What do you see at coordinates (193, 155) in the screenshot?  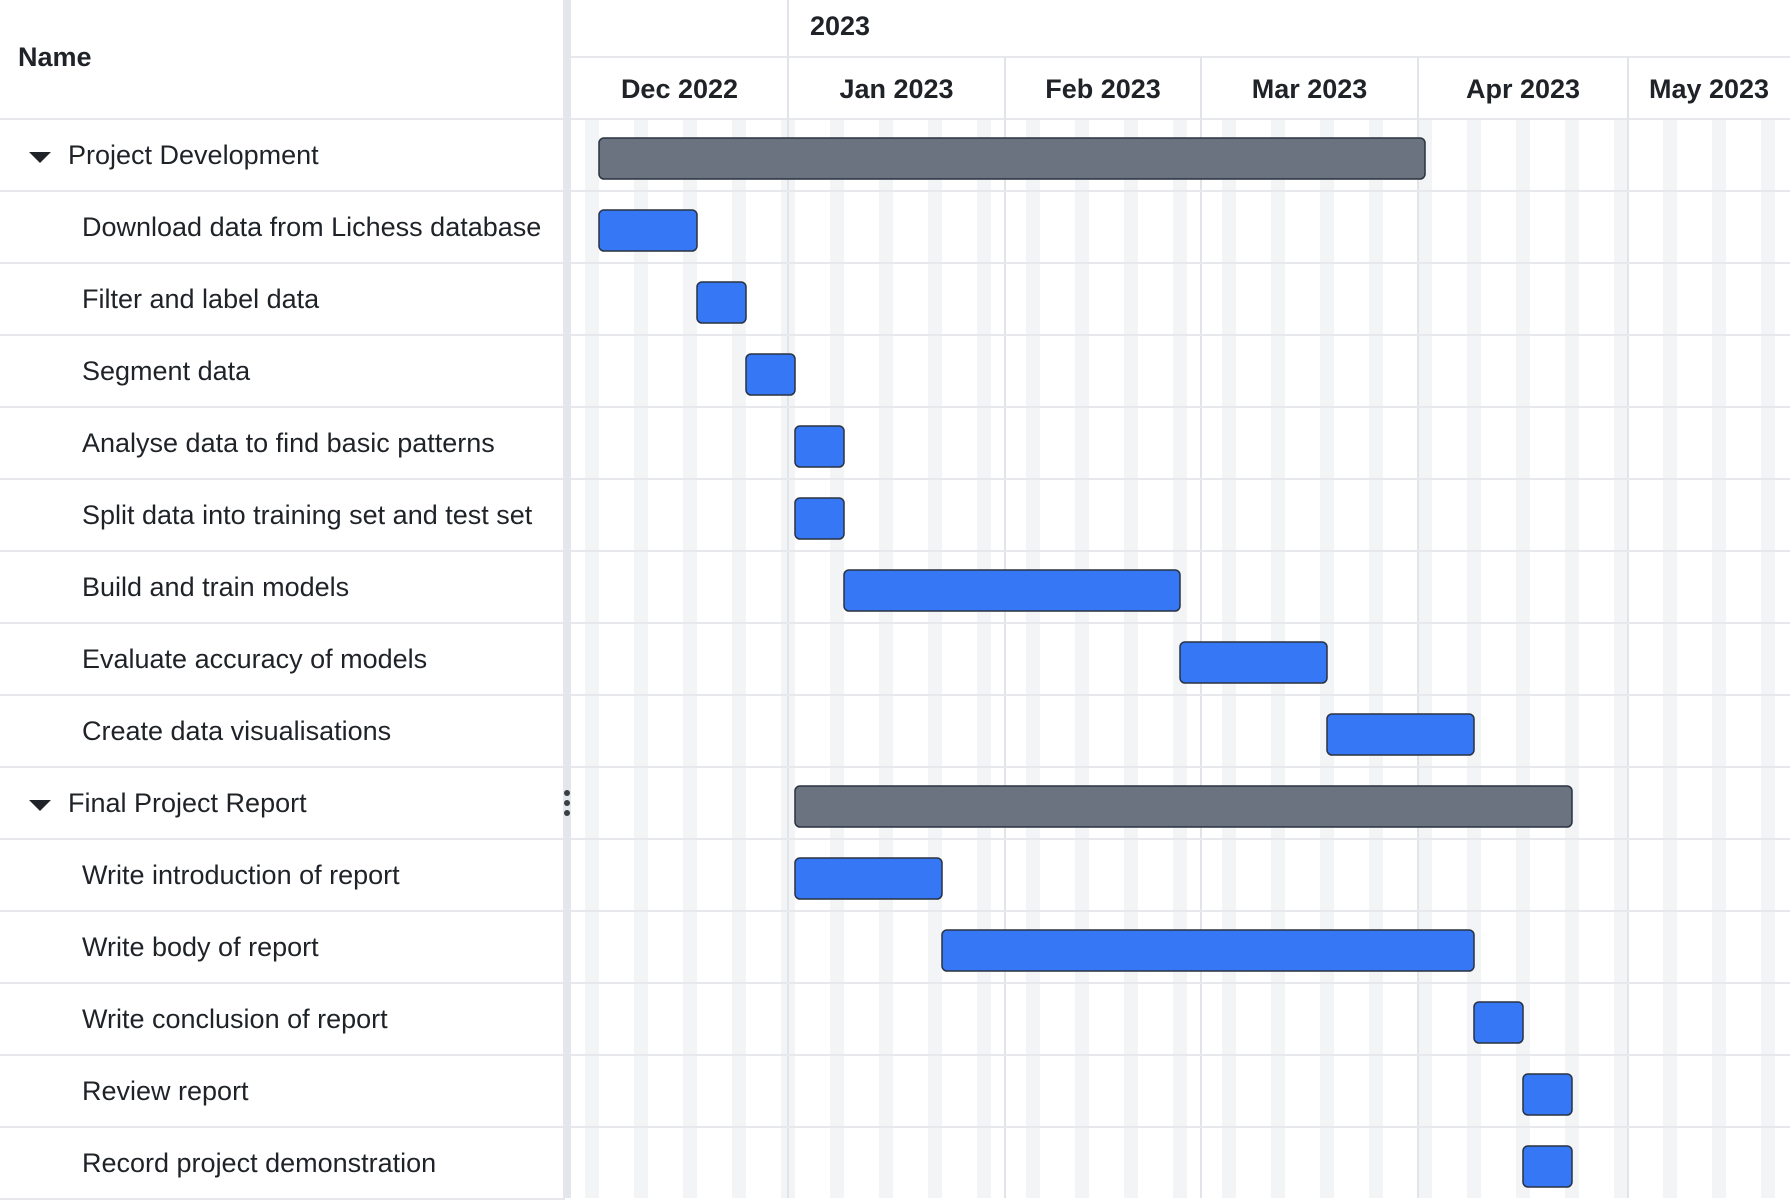 I see `group-name: Project Development` at bounding box center [193, 155].